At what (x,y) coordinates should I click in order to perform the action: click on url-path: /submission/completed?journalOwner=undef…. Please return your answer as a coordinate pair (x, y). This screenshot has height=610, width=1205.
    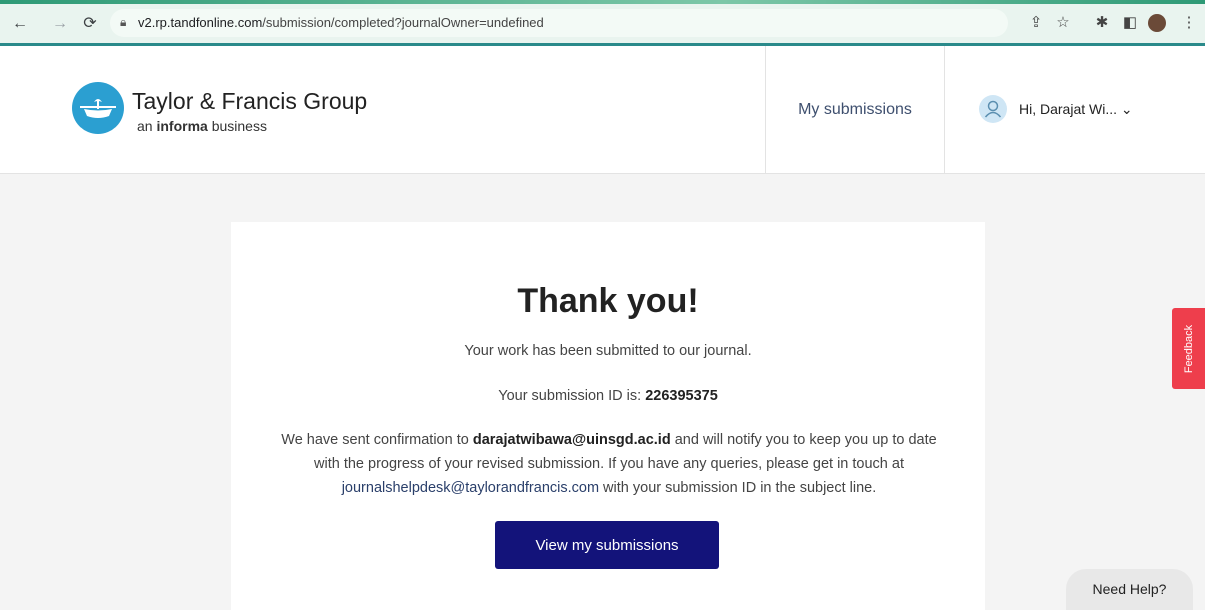
    Looking at the image, I should click on (403, 22).